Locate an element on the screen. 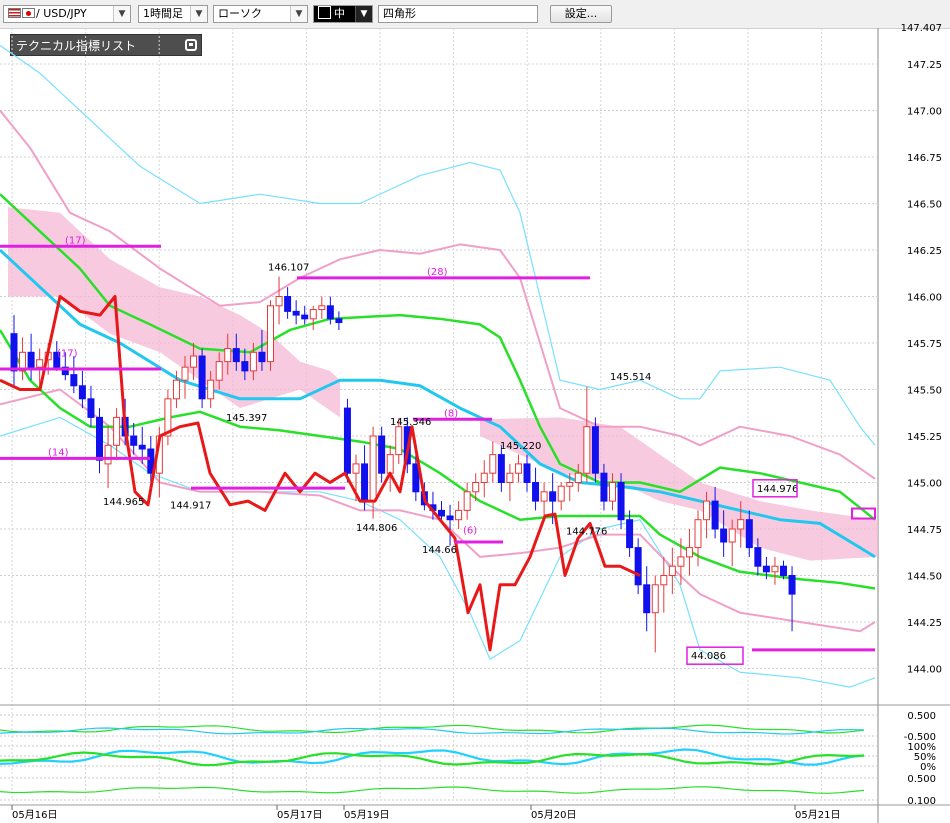  price-annotation-label: 144.66 is located at coordinates (439, 550).